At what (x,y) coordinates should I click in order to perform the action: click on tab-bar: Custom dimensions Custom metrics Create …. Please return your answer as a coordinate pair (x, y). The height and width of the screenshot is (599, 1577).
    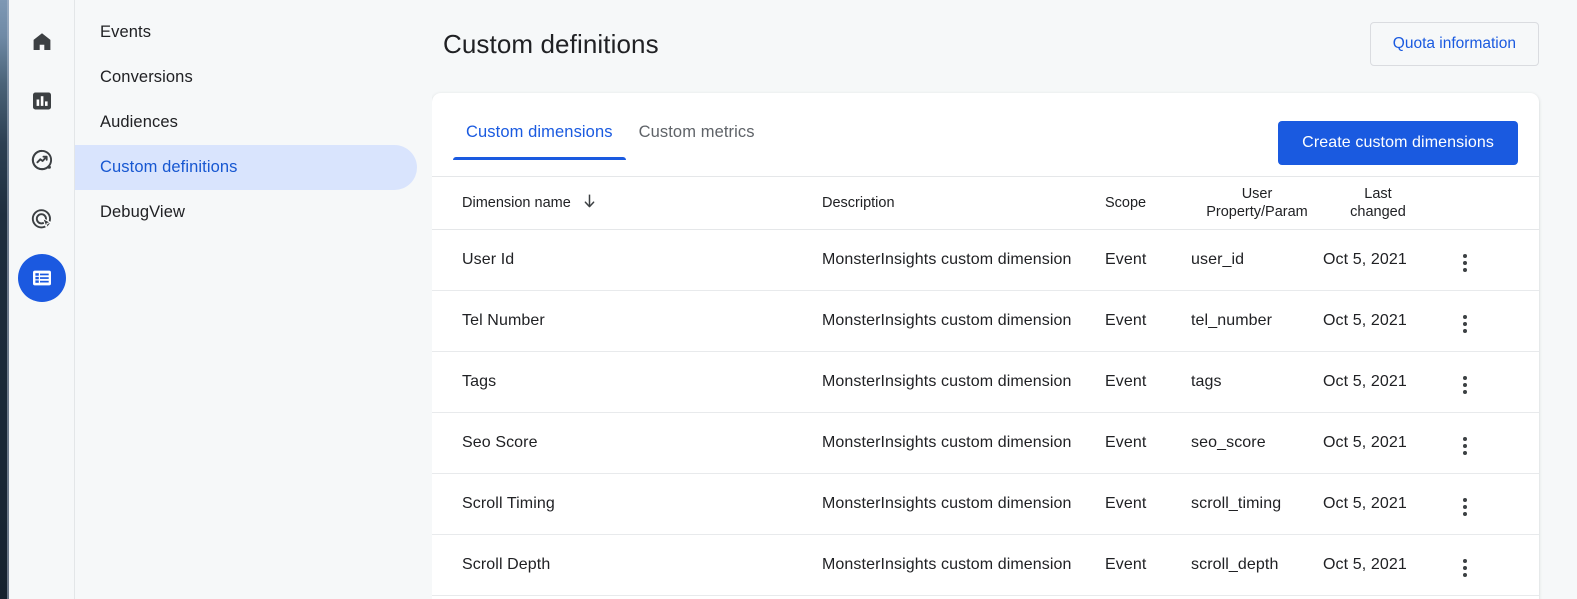
    Looking at the image, I should click on (985, 134).